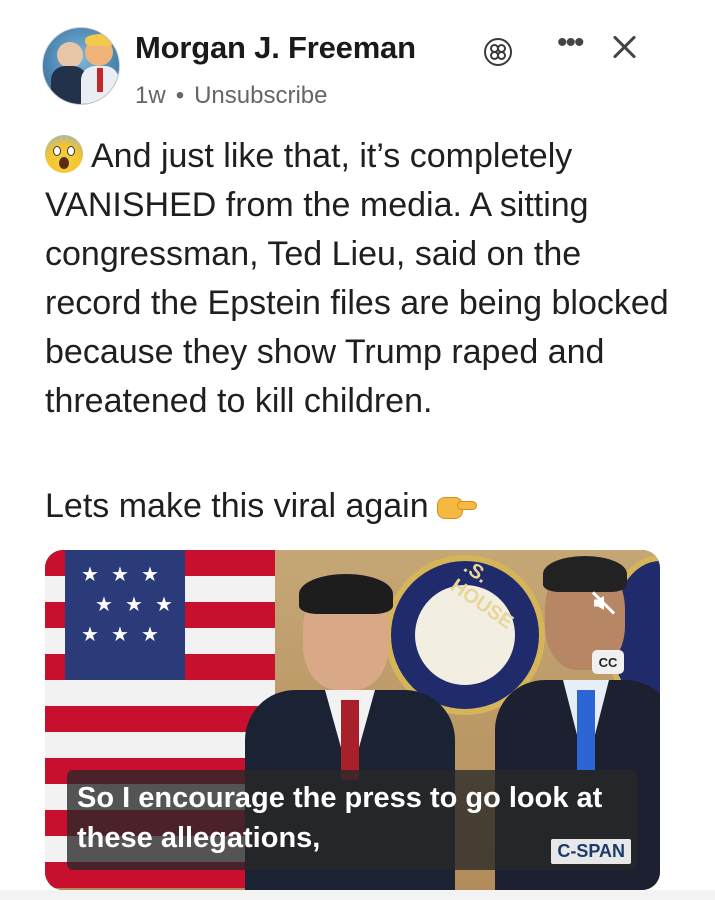  I want to click on post-meta: 1w • Unsubscribe, so click(231, 96).